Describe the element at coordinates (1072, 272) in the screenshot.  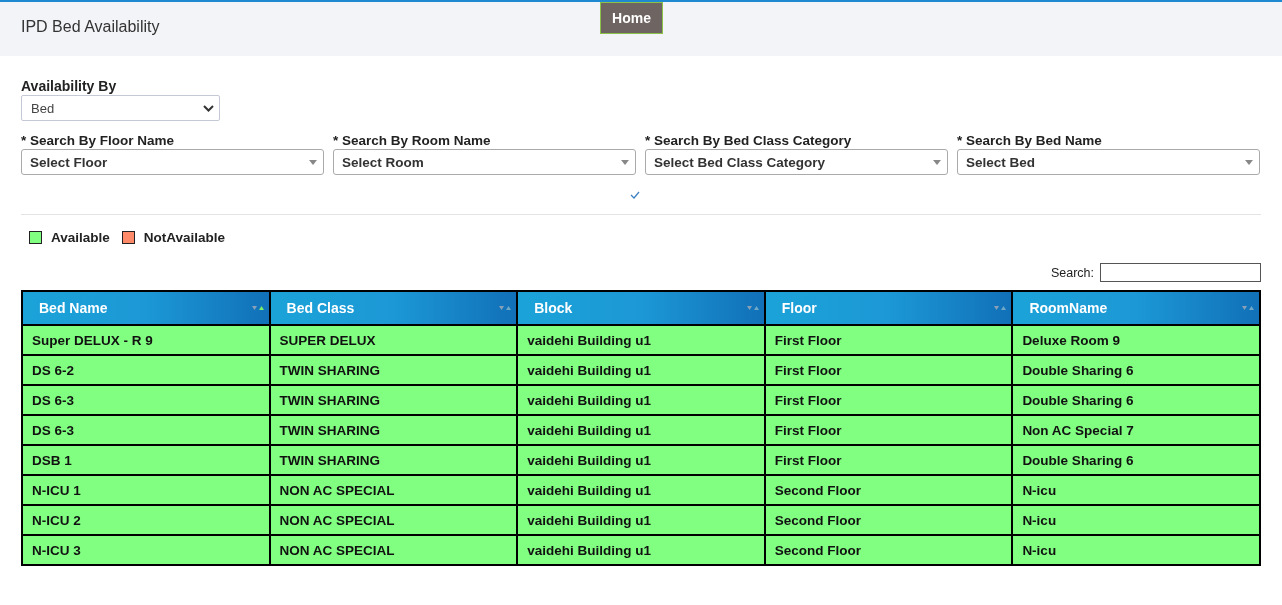
I see `search-label: Search:` at that location.